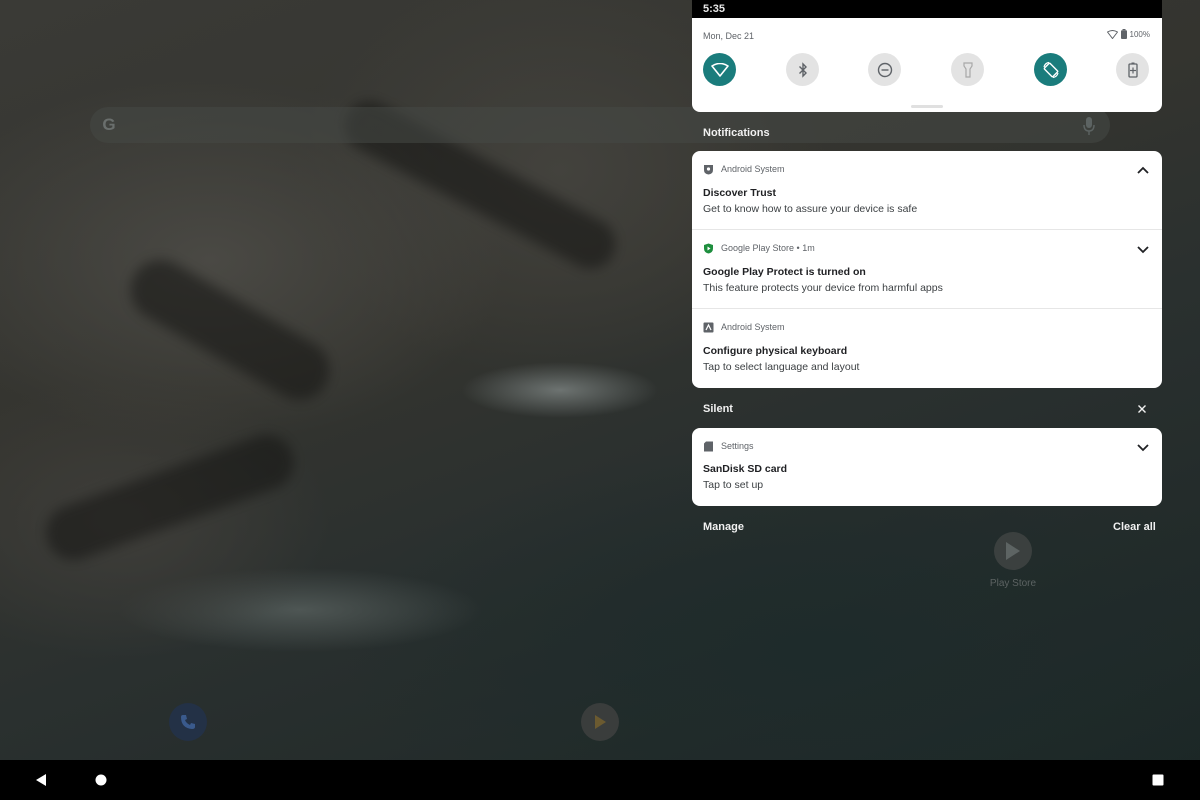  I want to click on clear-all-button: Clear all, so click(1134, 527).